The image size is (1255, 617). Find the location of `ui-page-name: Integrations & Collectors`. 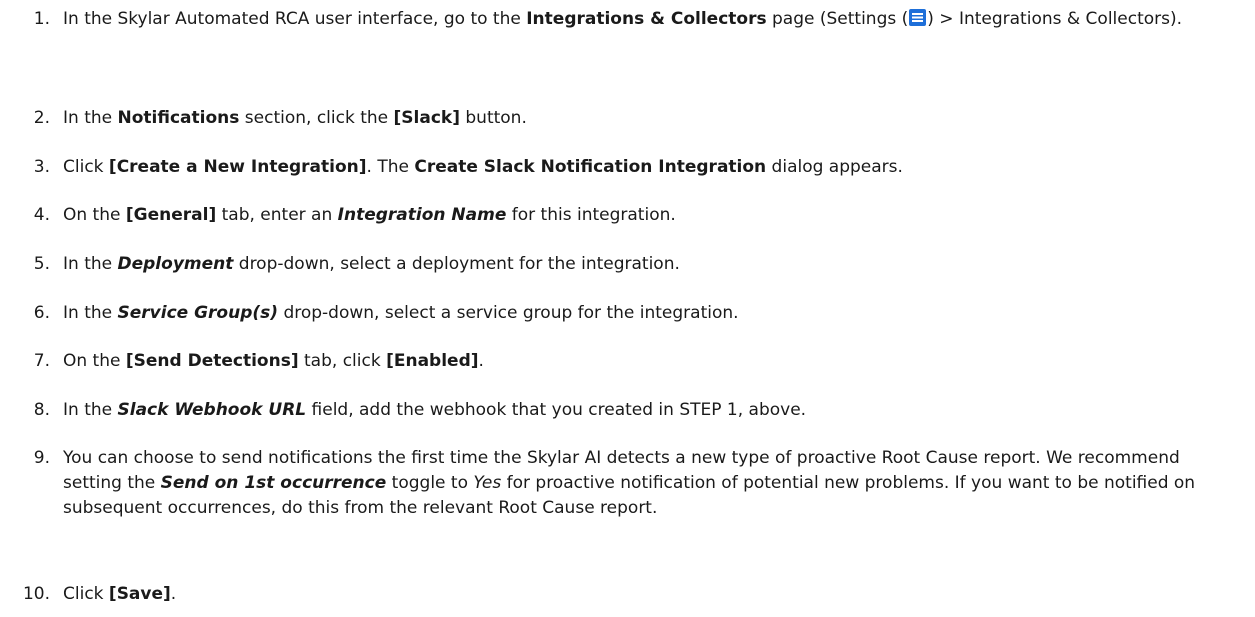

ui-page-name: Integrations & Collectors is located at coordinates (646, 19).